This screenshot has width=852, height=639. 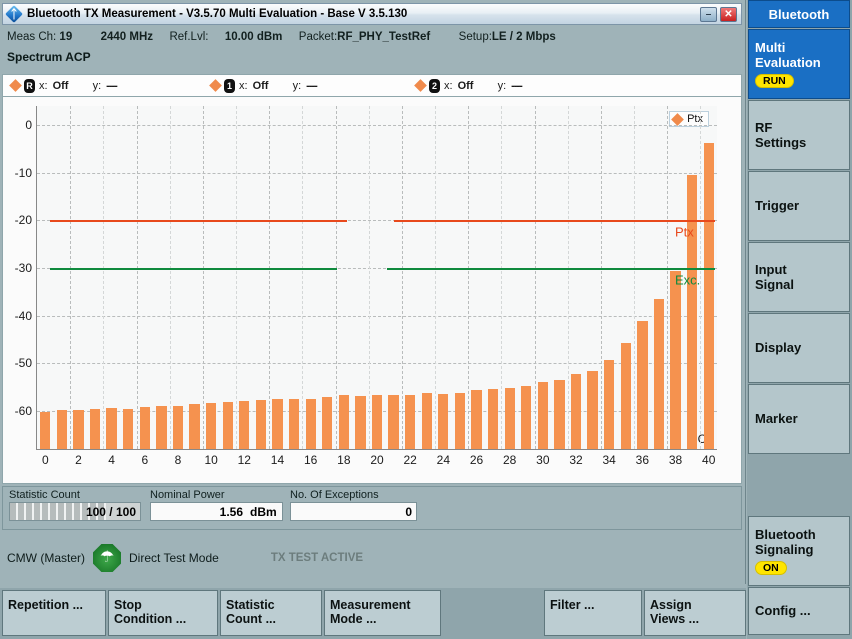 I want to click on marker-badge-r: R, so click(x=29, y=85).